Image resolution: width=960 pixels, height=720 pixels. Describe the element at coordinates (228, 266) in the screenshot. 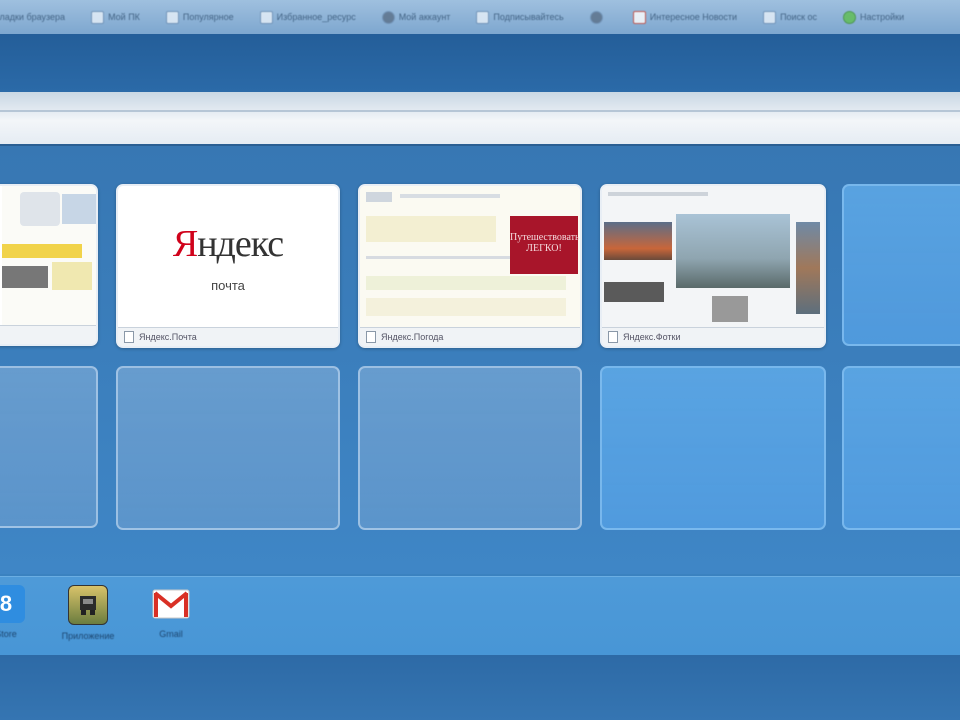

I see `speed-dial-tile-yandex-mail: Яндекс почта Яндекс.Почта` at that location.